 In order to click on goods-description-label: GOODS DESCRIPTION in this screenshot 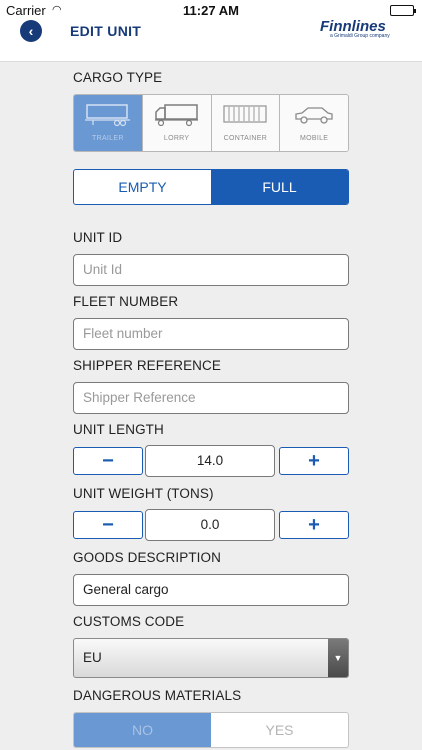, I will do `click(147, 557)`.